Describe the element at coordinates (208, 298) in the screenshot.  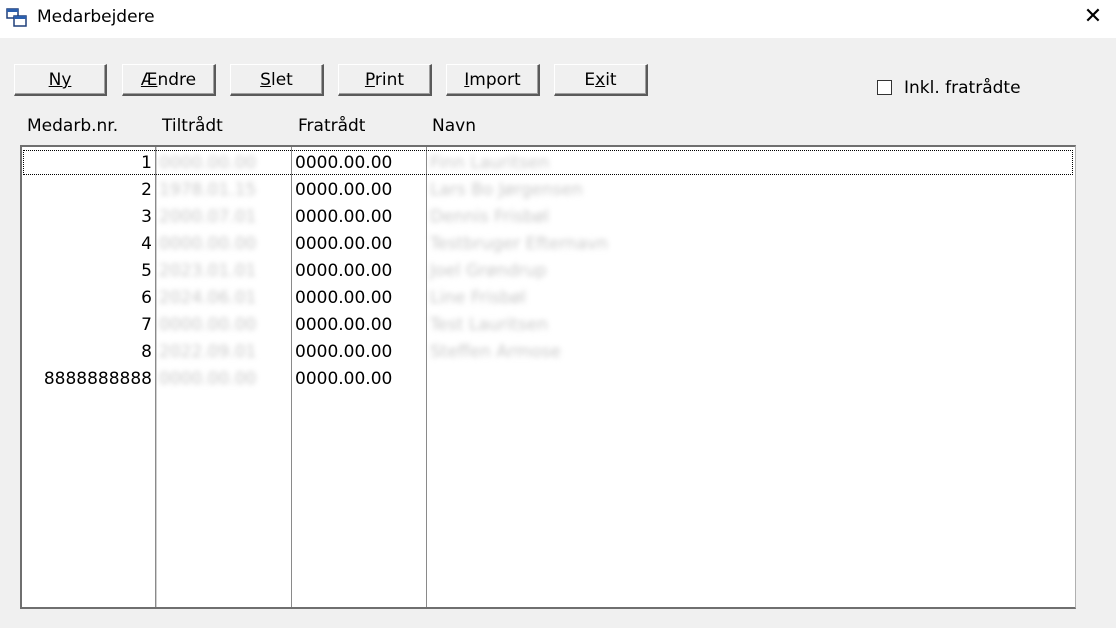
I see `cell-tiltraadt: 2024.06.01` at that location.